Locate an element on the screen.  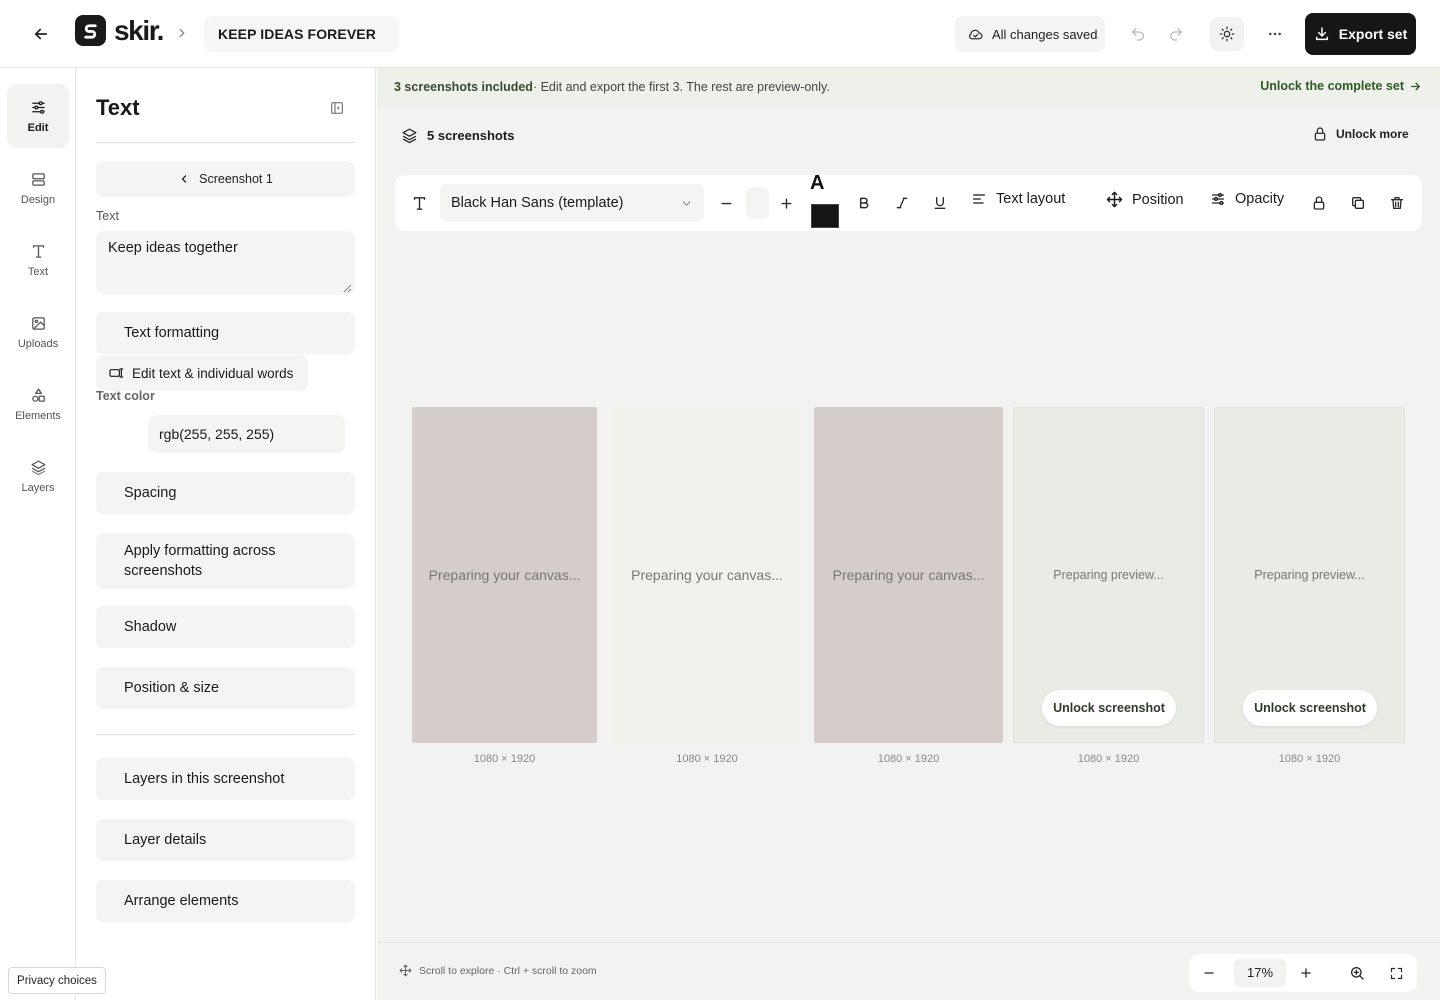
undo-icon is located at coordinates (1138, 34).